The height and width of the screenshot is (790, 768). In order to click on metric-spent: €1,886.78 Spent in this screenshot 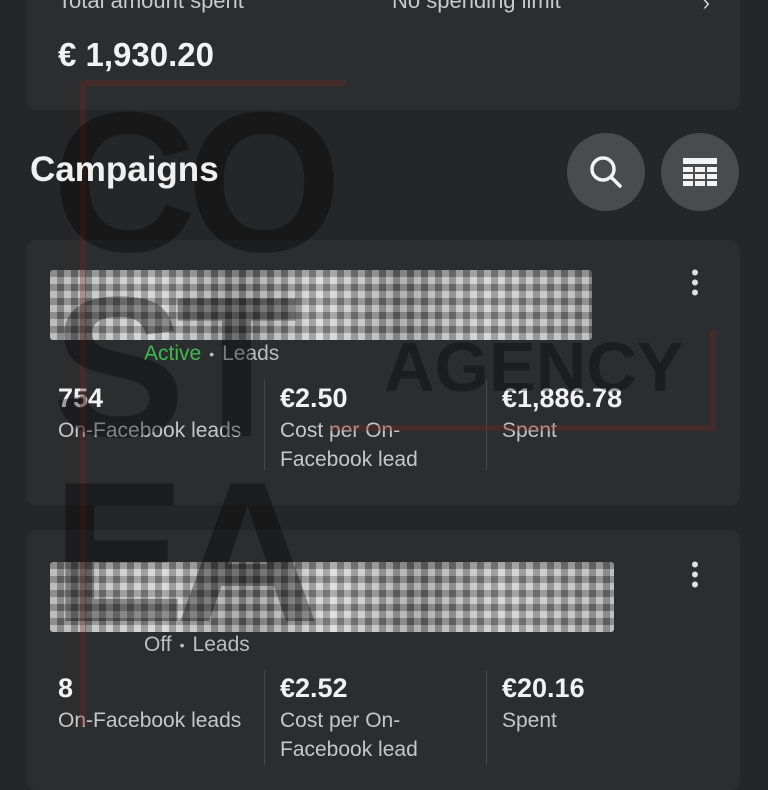, I will do `click(607, 414)`.